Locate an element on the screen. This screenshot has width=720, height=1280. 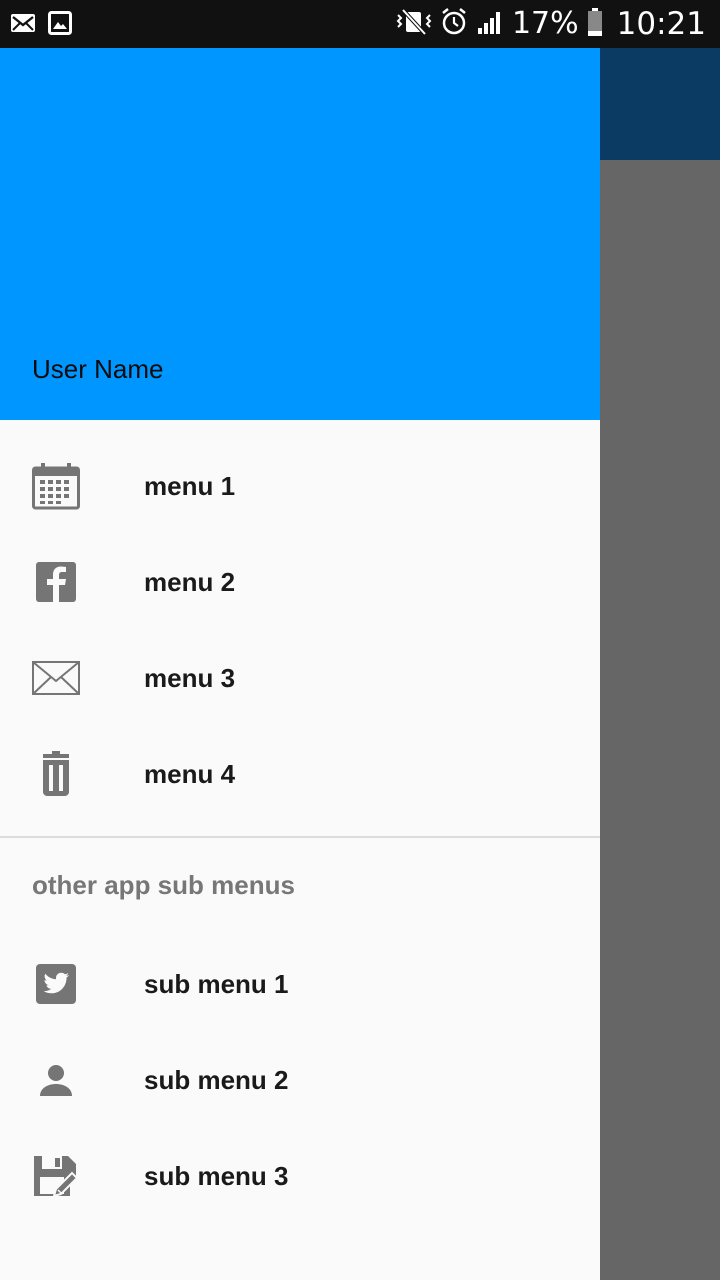
sub-menu-item-2: sub menu 2 is located at coordinates (300, 1080).